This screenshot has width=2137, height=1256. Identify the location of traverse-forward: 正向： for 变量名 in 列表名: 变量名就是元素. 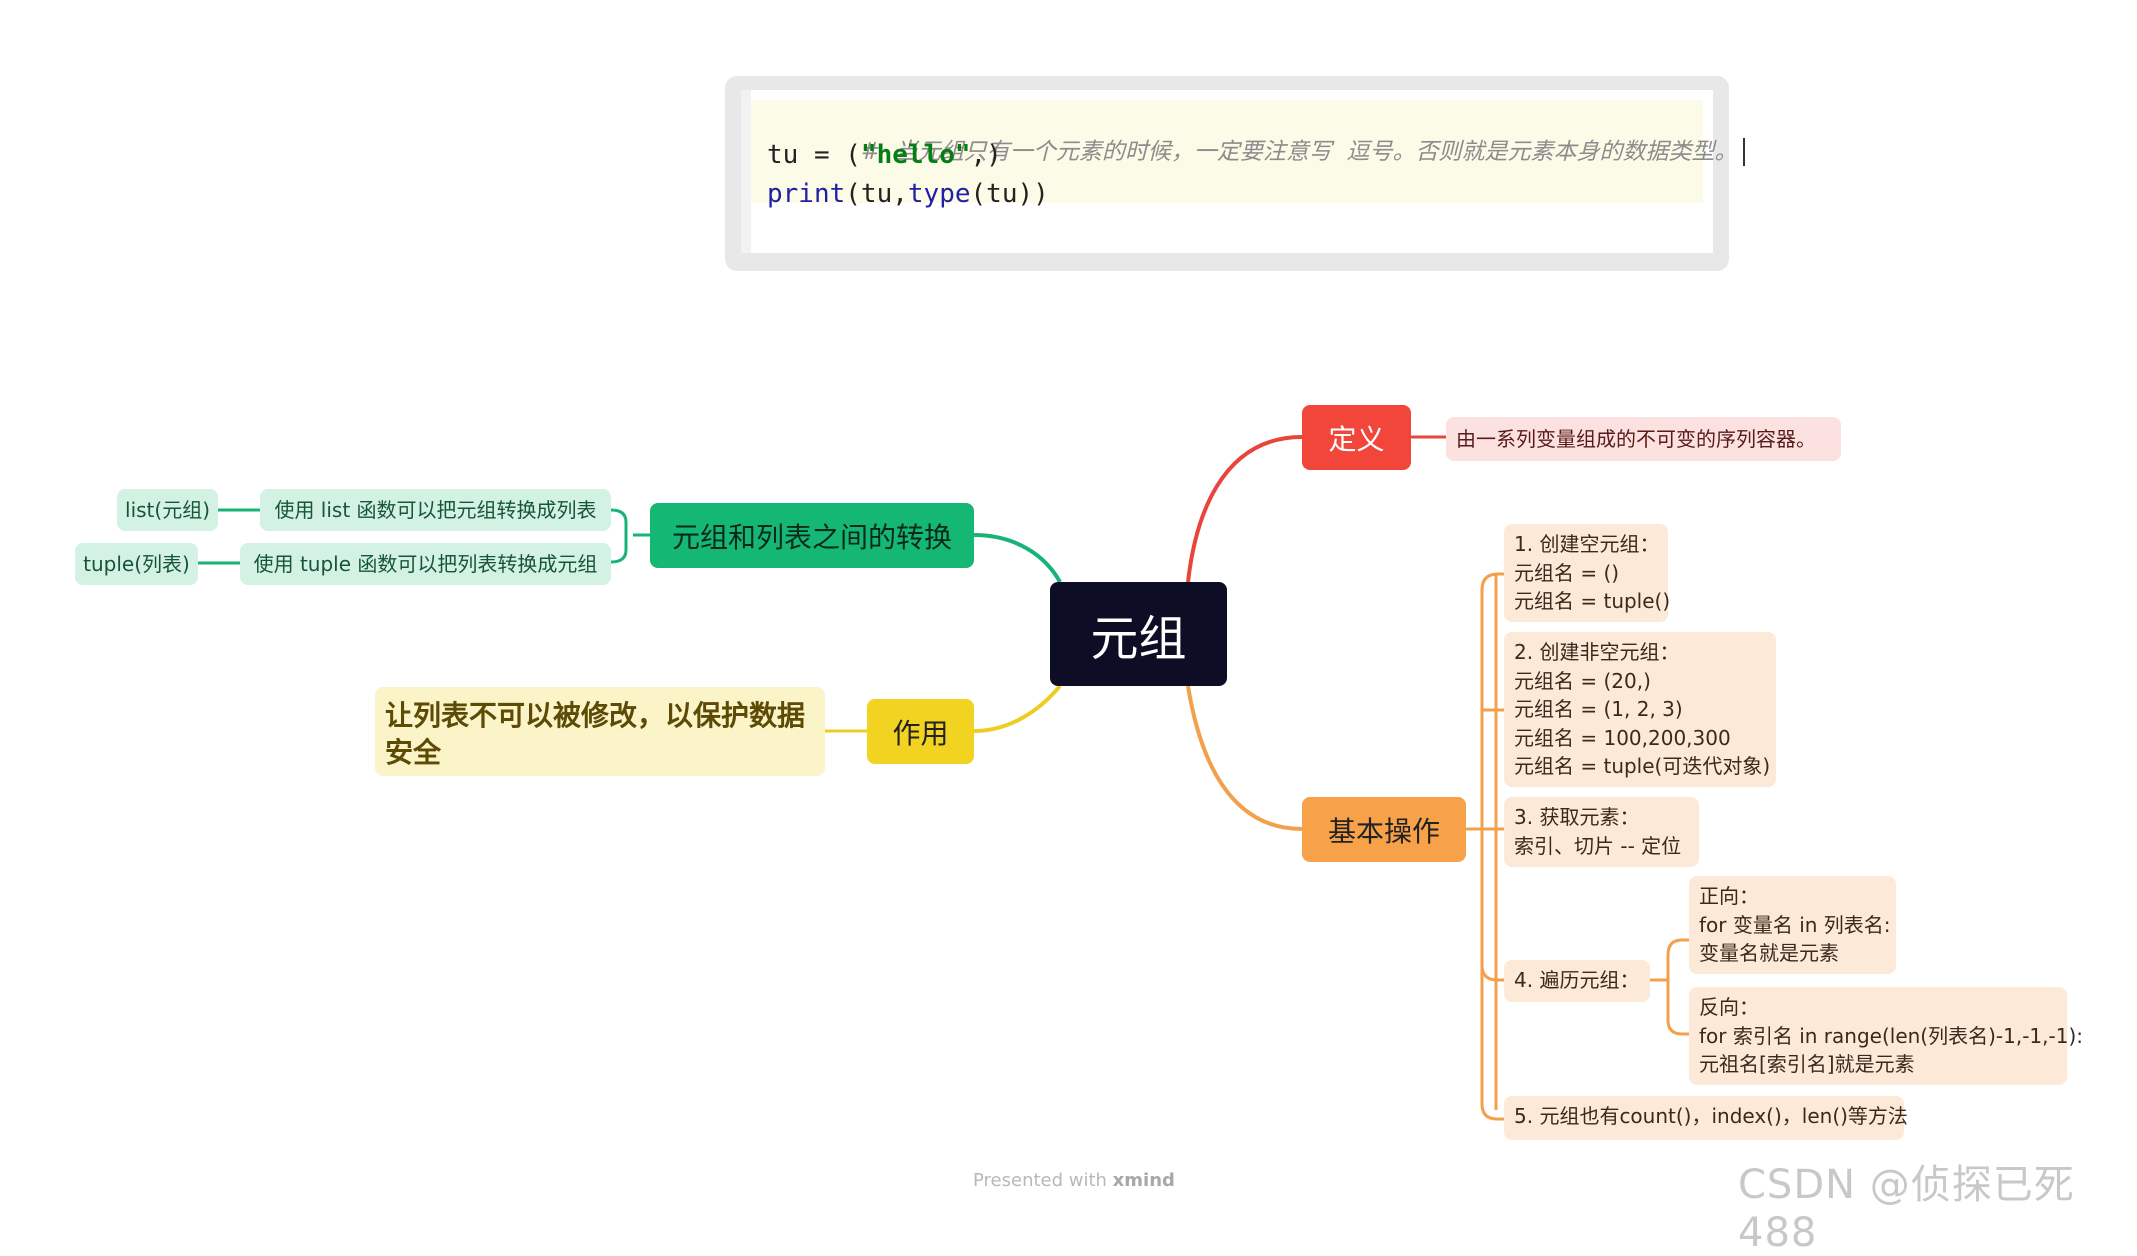
(1792, 925).